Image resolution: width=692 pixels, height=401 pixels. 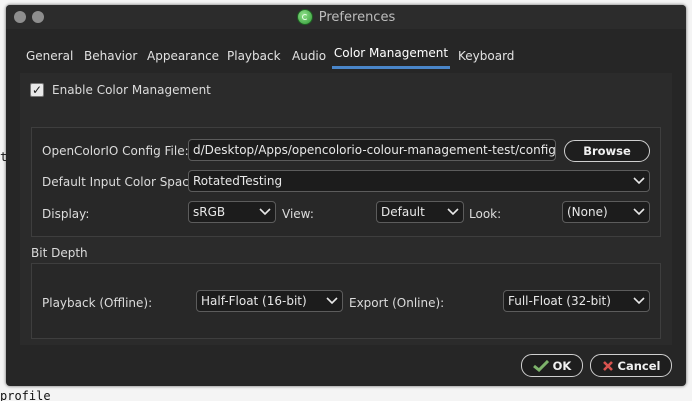 I want to click on input-color-space-value: RotatedTesting, so click(x=238, y=181).